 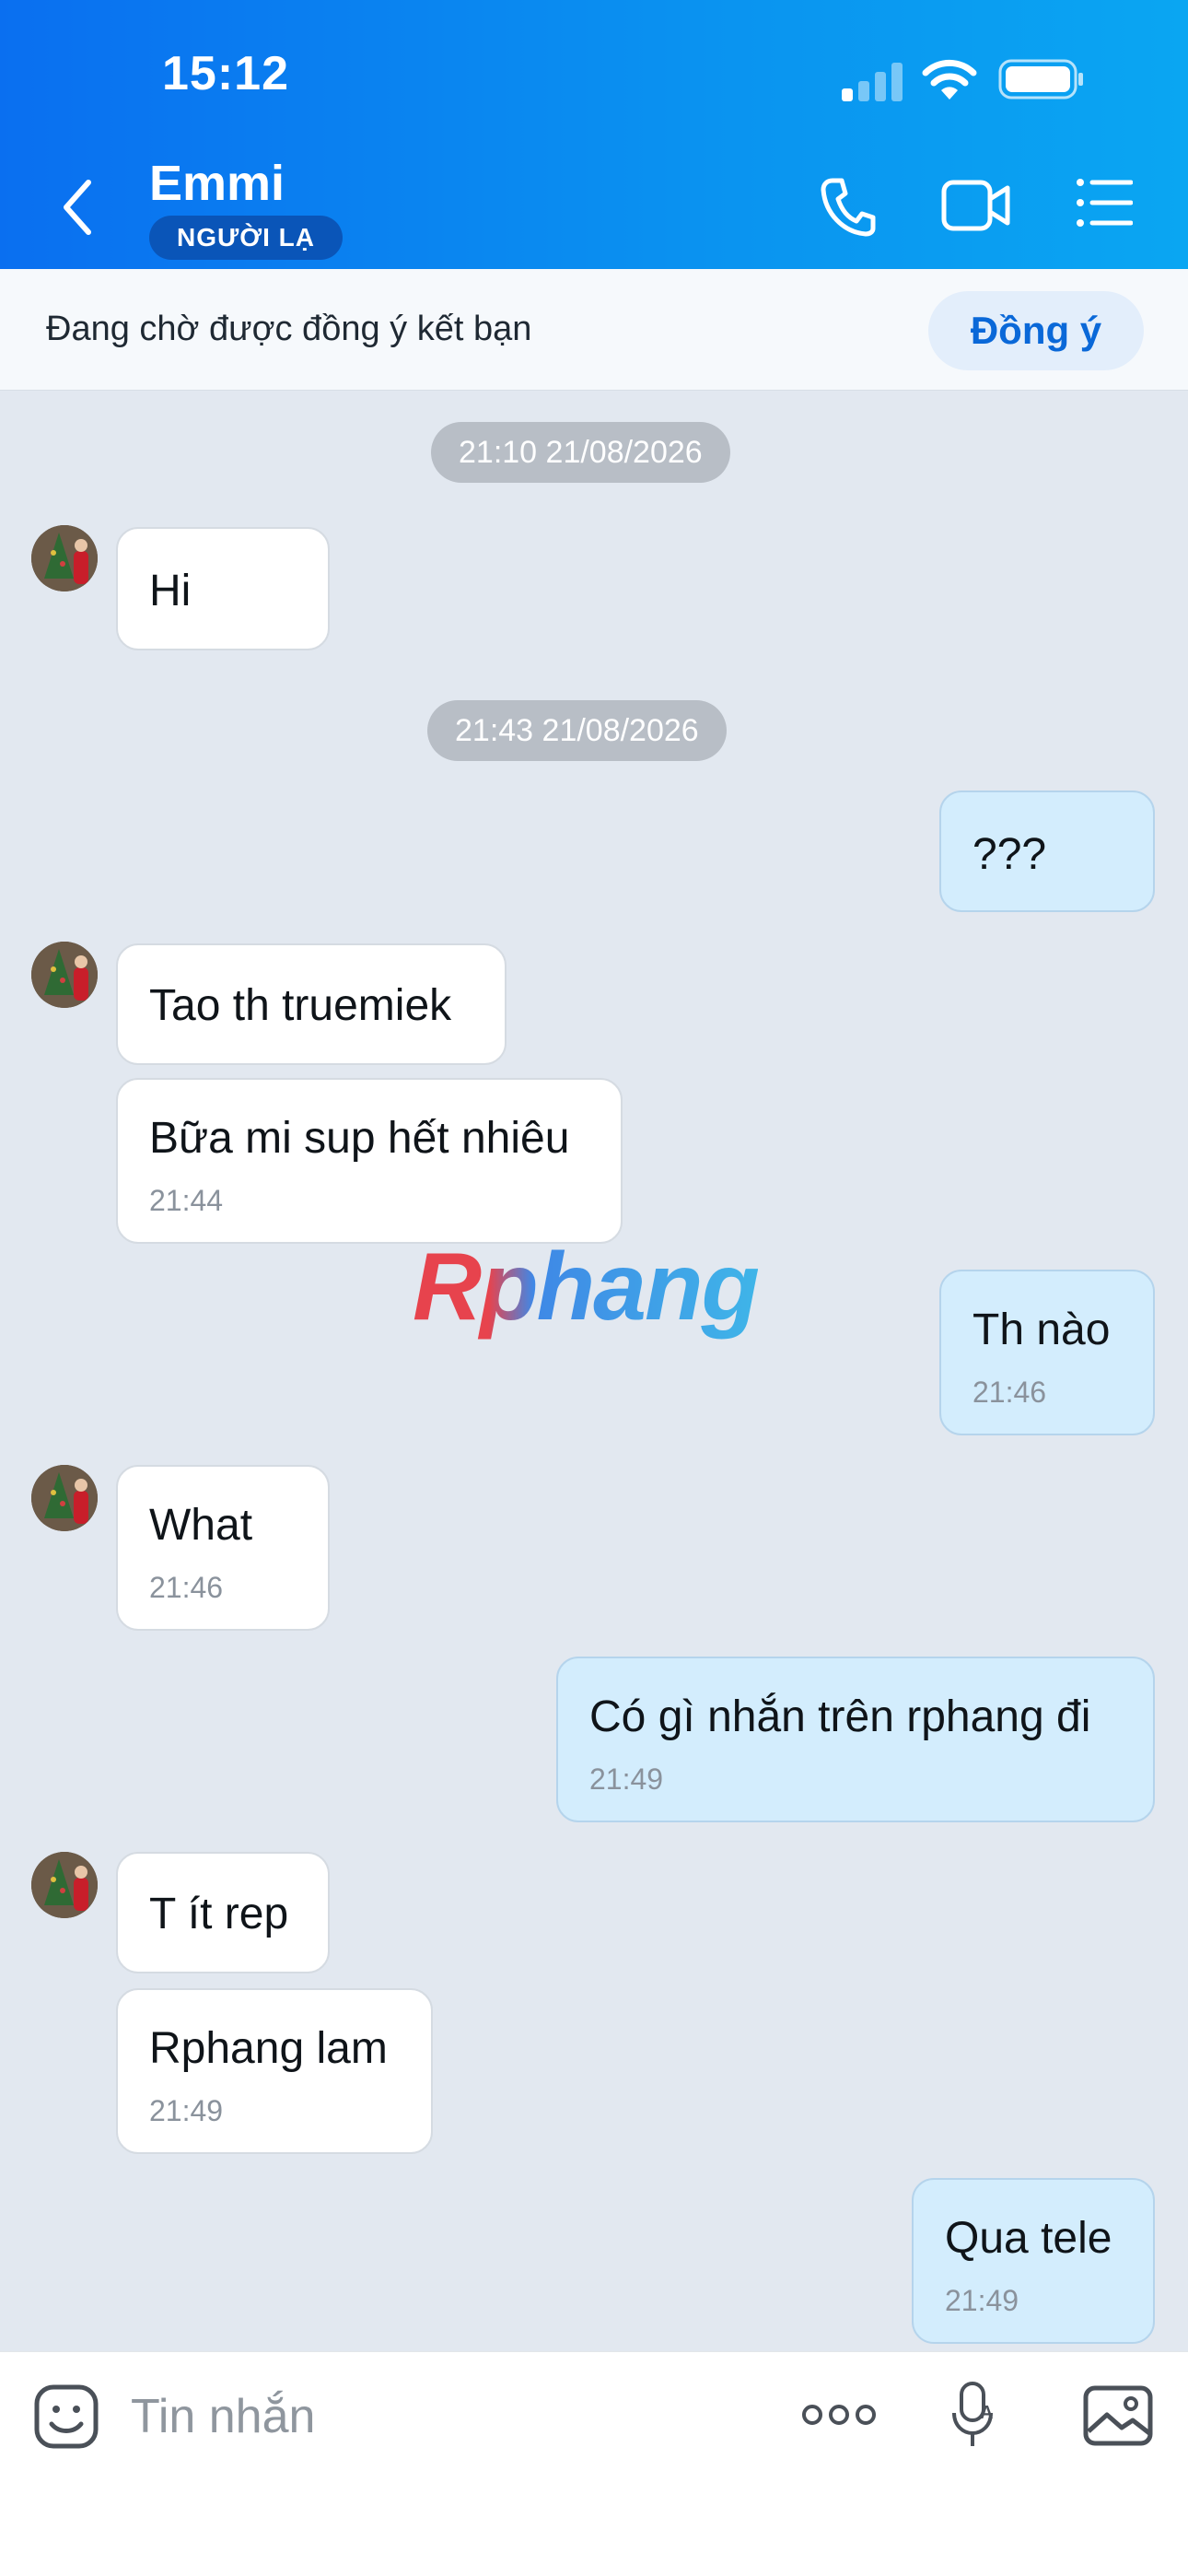 I want to click on message-bubble: Tao th truemiek, so click(x=311, y=1004).